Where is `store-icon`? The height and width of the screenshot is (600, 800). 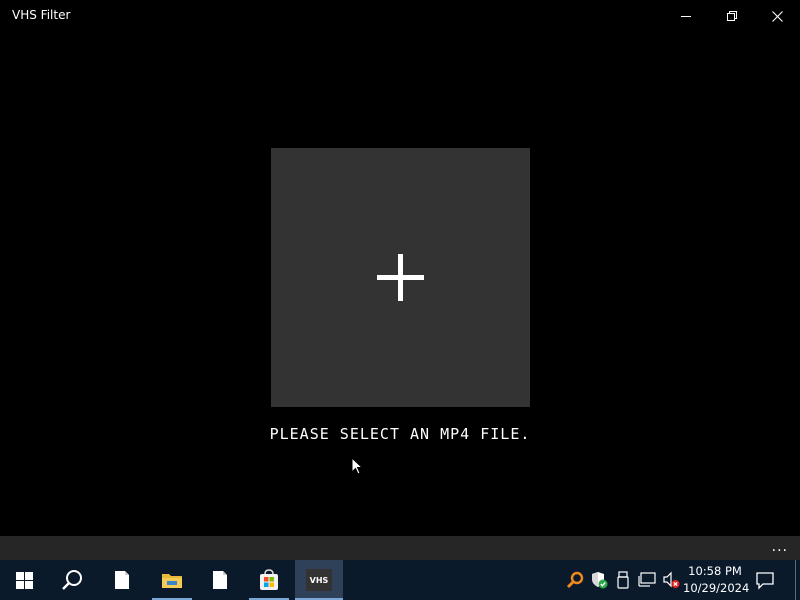
store-icon is located at coordinates (269, 579).